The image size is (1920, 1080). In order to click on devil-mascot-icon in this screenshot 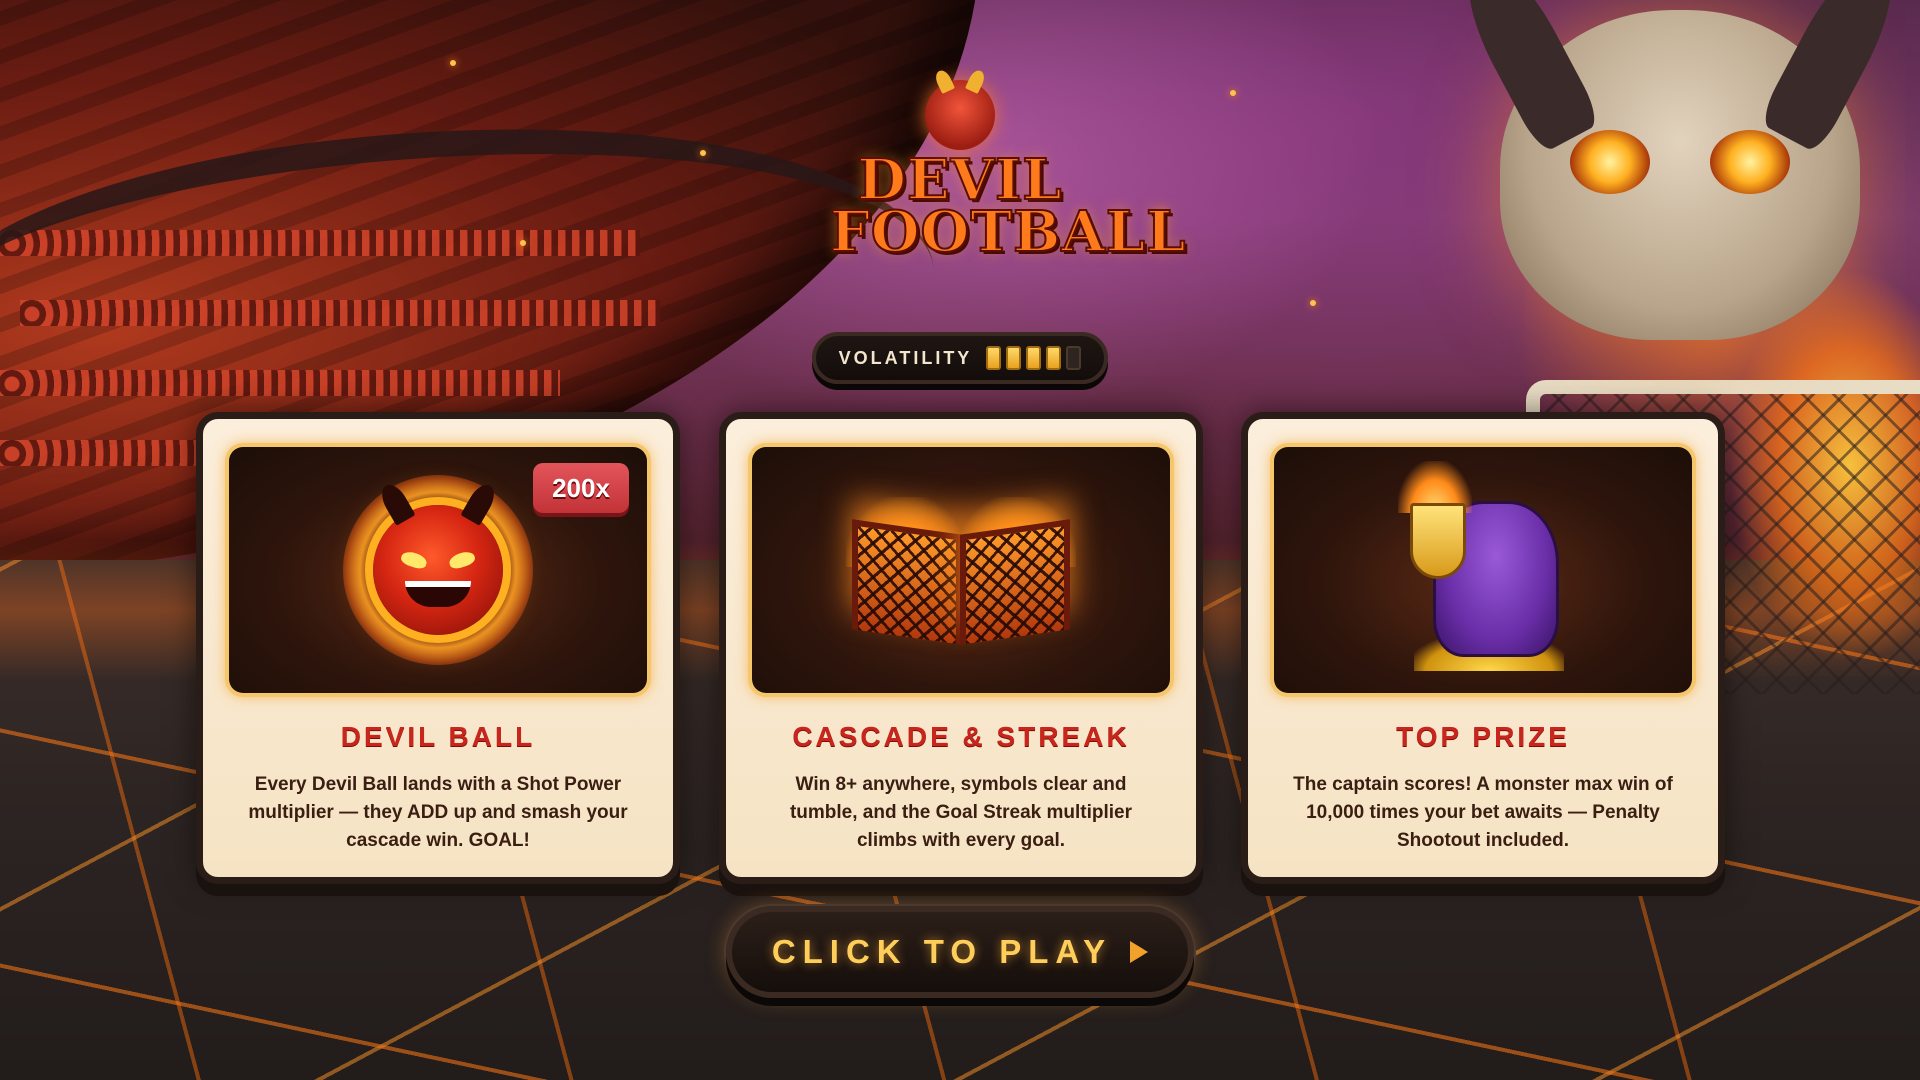, I will do `click(960, 115)`.